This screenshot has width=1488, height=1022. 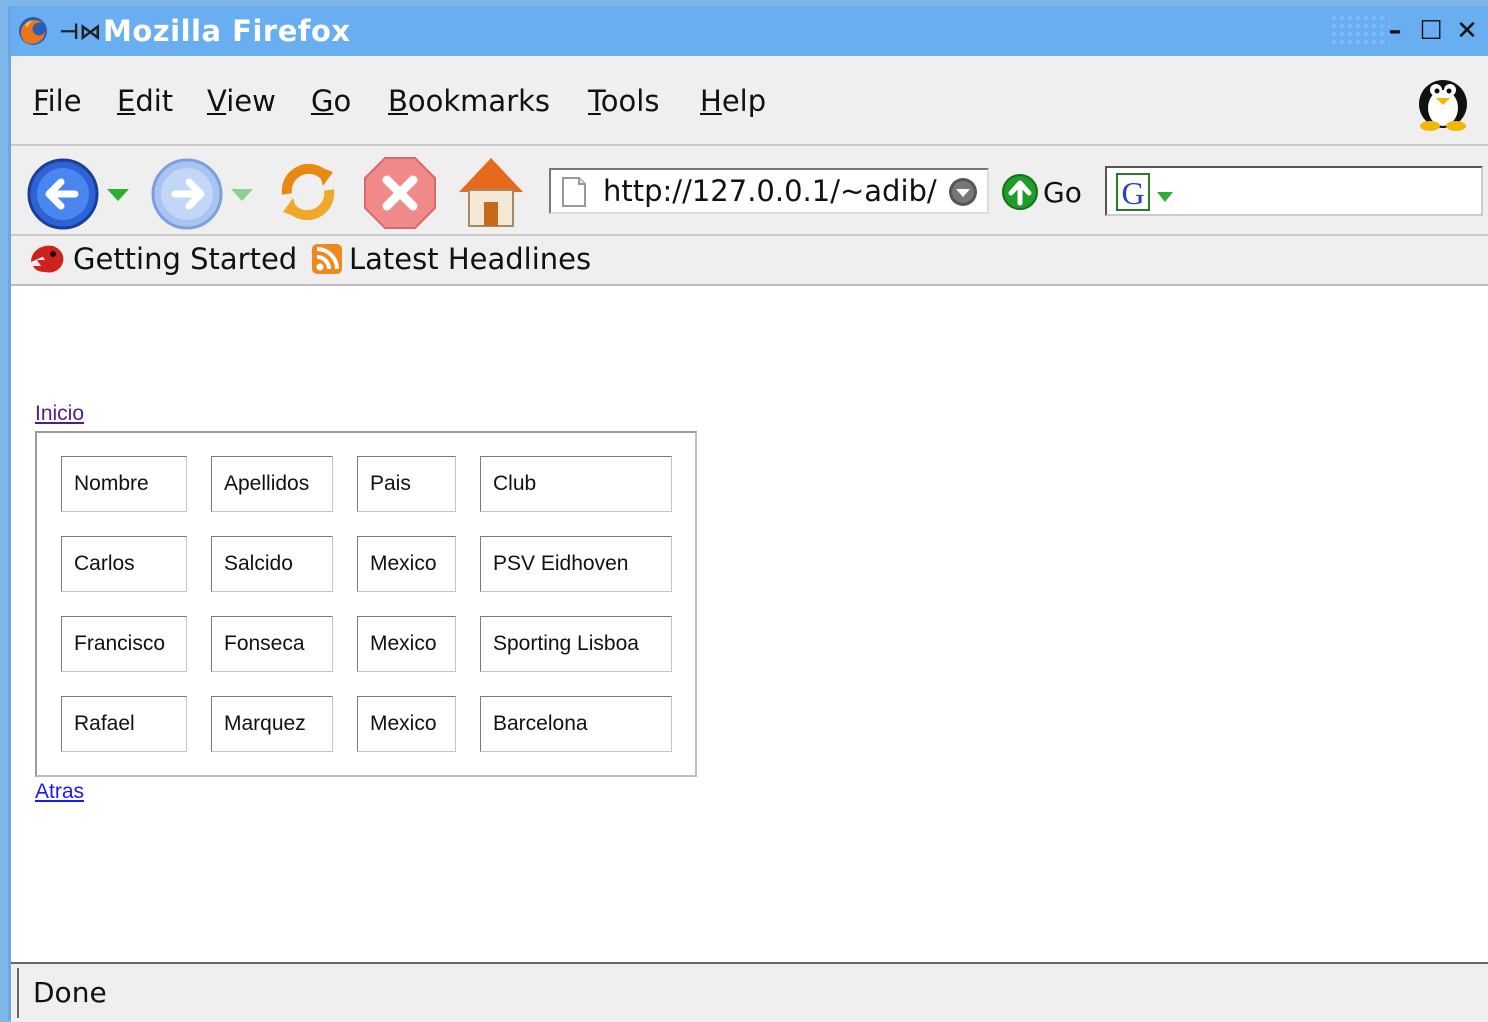 What do you see at coordinates (185, 259) in the screenshot?
I see `bookmark-label: Getting Started` at bounding box center [185, 259].